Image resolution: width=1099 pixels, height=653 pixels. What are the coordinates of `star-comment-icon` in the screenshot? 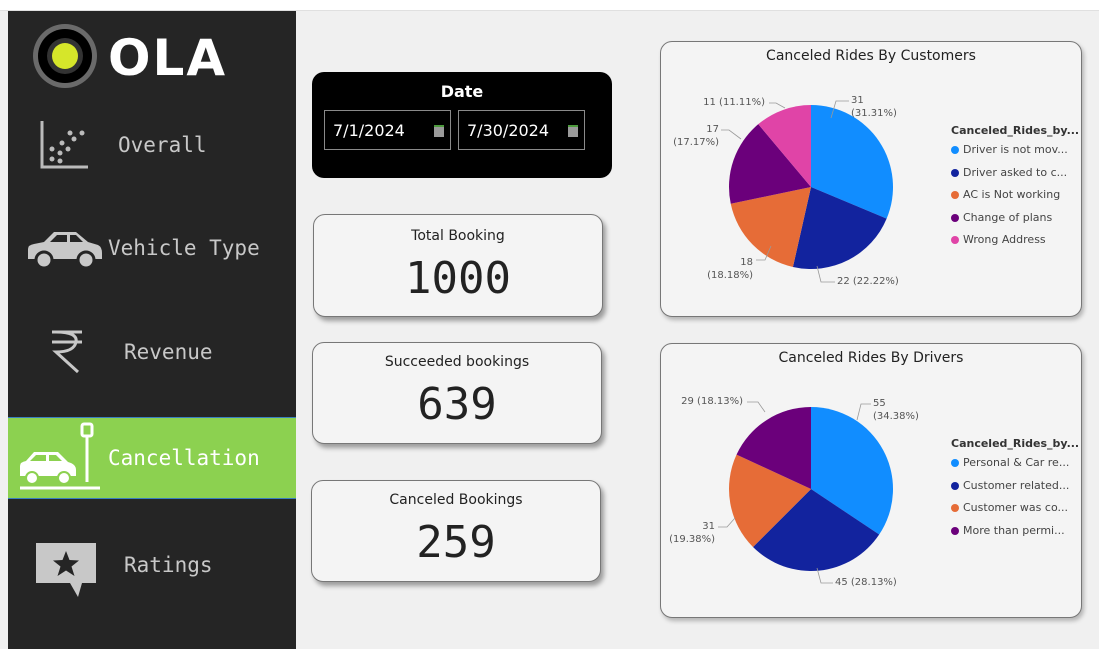 It's located at (66, 570).